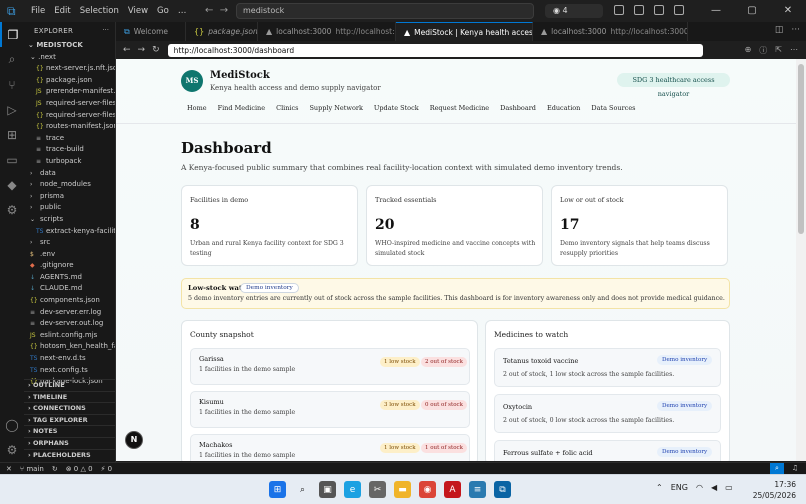  Describe the element at coordinates (69, 419) in the screenshot. I see `section-tag-explorer: › TAG EXPLORER` at that location.